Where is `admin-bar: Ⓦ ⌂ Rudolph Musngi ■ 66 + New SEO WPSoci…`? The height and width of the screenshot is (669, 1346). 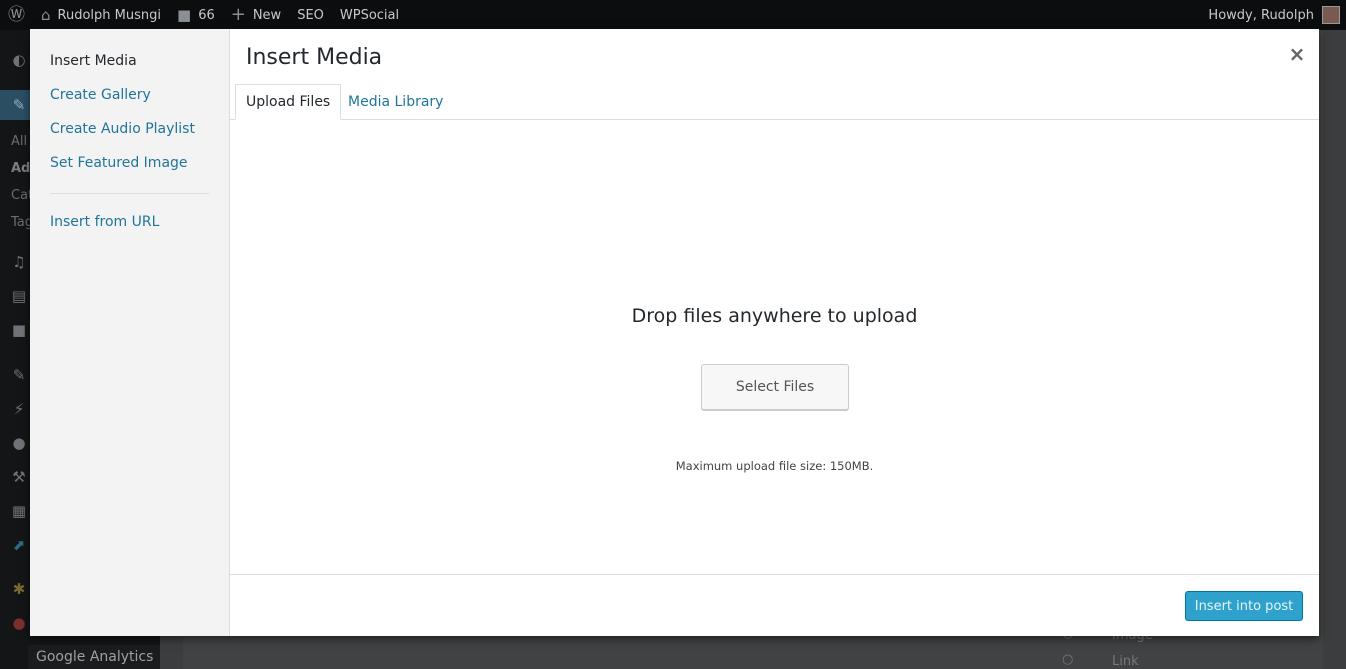
admin-bar: Ⓦ ⌂ Rudolph Musngi ■ 66 + New SEO WPSoci… is located at coordinates (673, 15).